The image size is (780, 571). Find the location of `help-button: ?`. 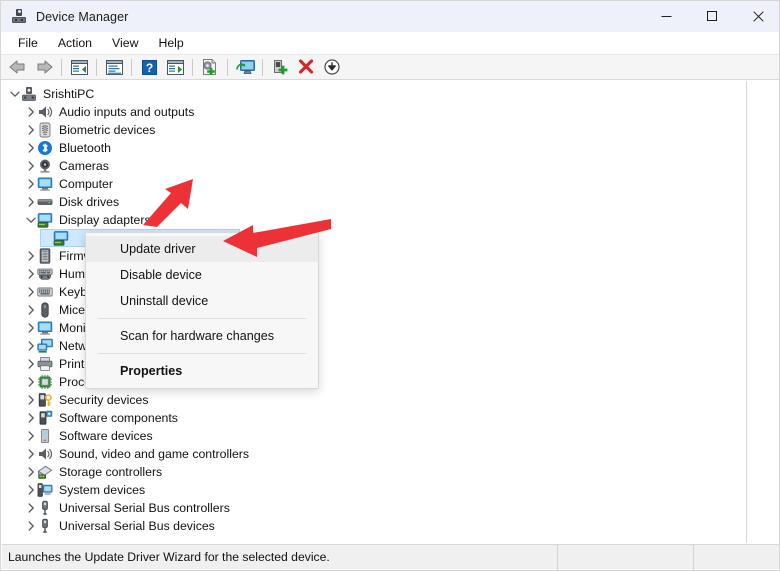

help-button: ? is located at coordinates (149, 67).